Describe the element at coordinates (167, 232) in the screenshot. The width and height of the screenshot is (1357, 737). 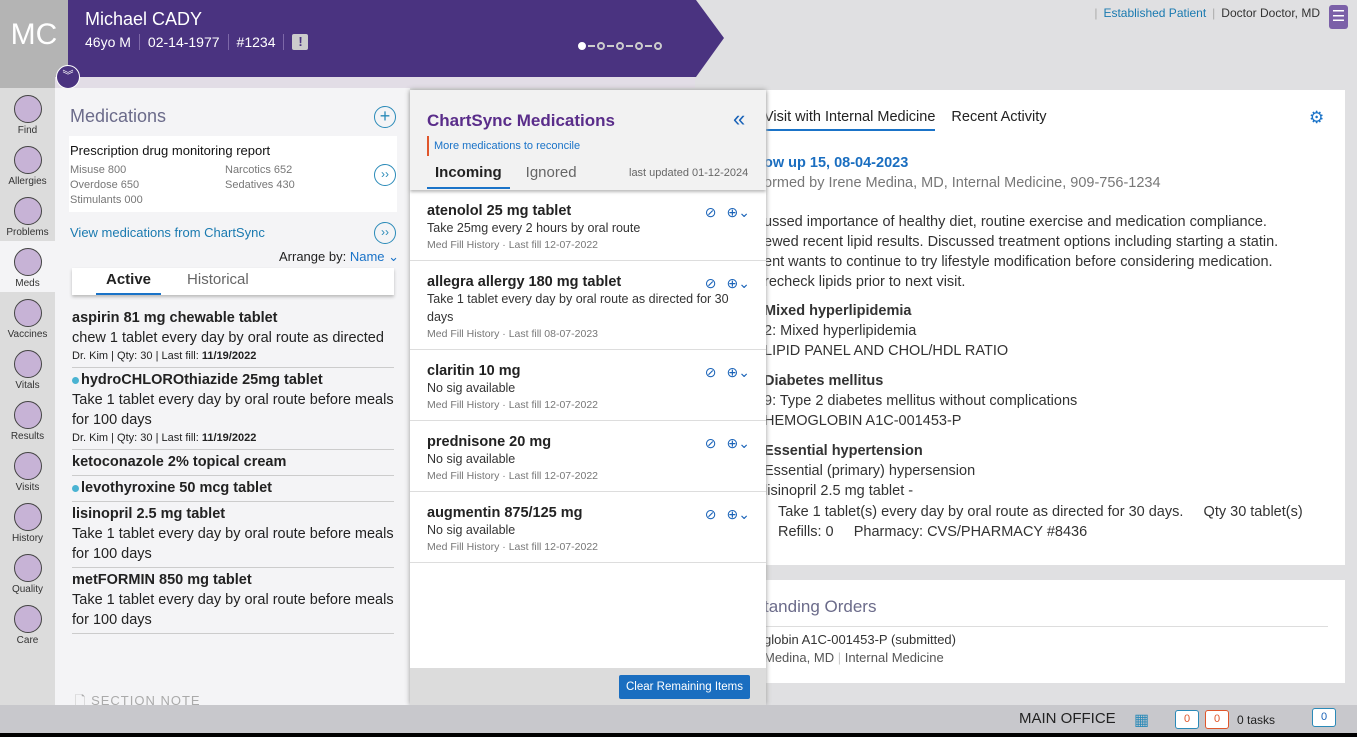
I see `view-chartsync-link: View medications from ChartSync` at that location.